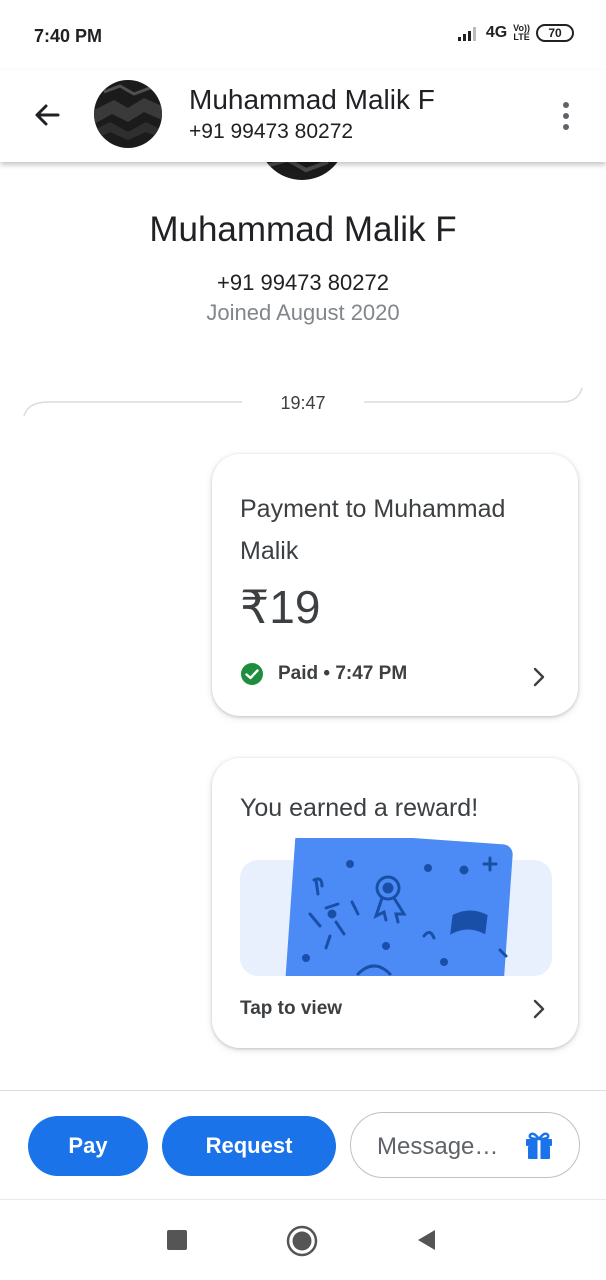 The width and height of the screenshot is (606, 1280). Describe the element at coordinates (252, 674) in the screenshot. I see `check-circle-icon` at that location.